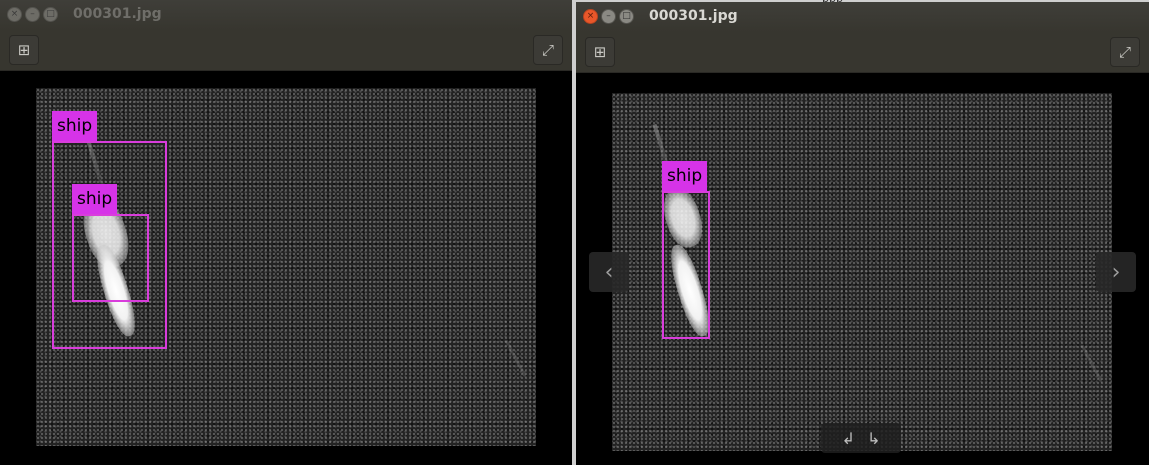 The width and height of the screenshot is (1149, 465). What do you see at coordinates (861, 438) in the screenshot?
I see `rotate-controls: ↲ ↳` at bounding box center [861, 438].